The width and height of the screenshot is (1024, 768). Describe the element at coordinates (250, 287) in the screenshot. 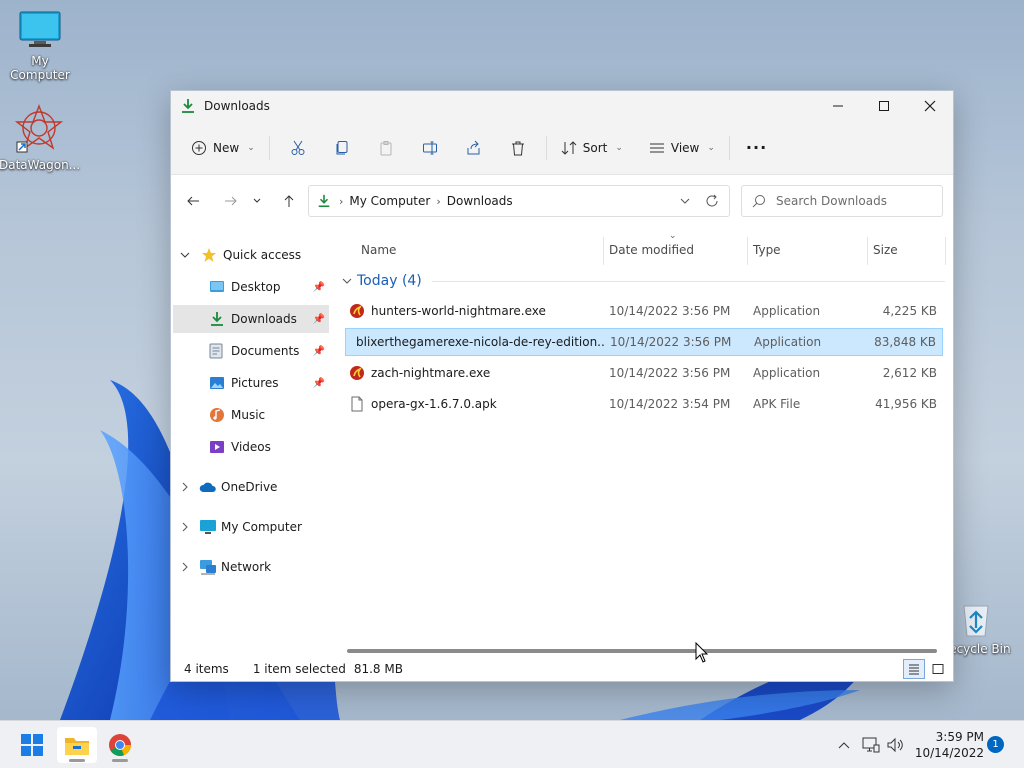

I see `sidebar-item-desktop: Desktop 📌` at that location.